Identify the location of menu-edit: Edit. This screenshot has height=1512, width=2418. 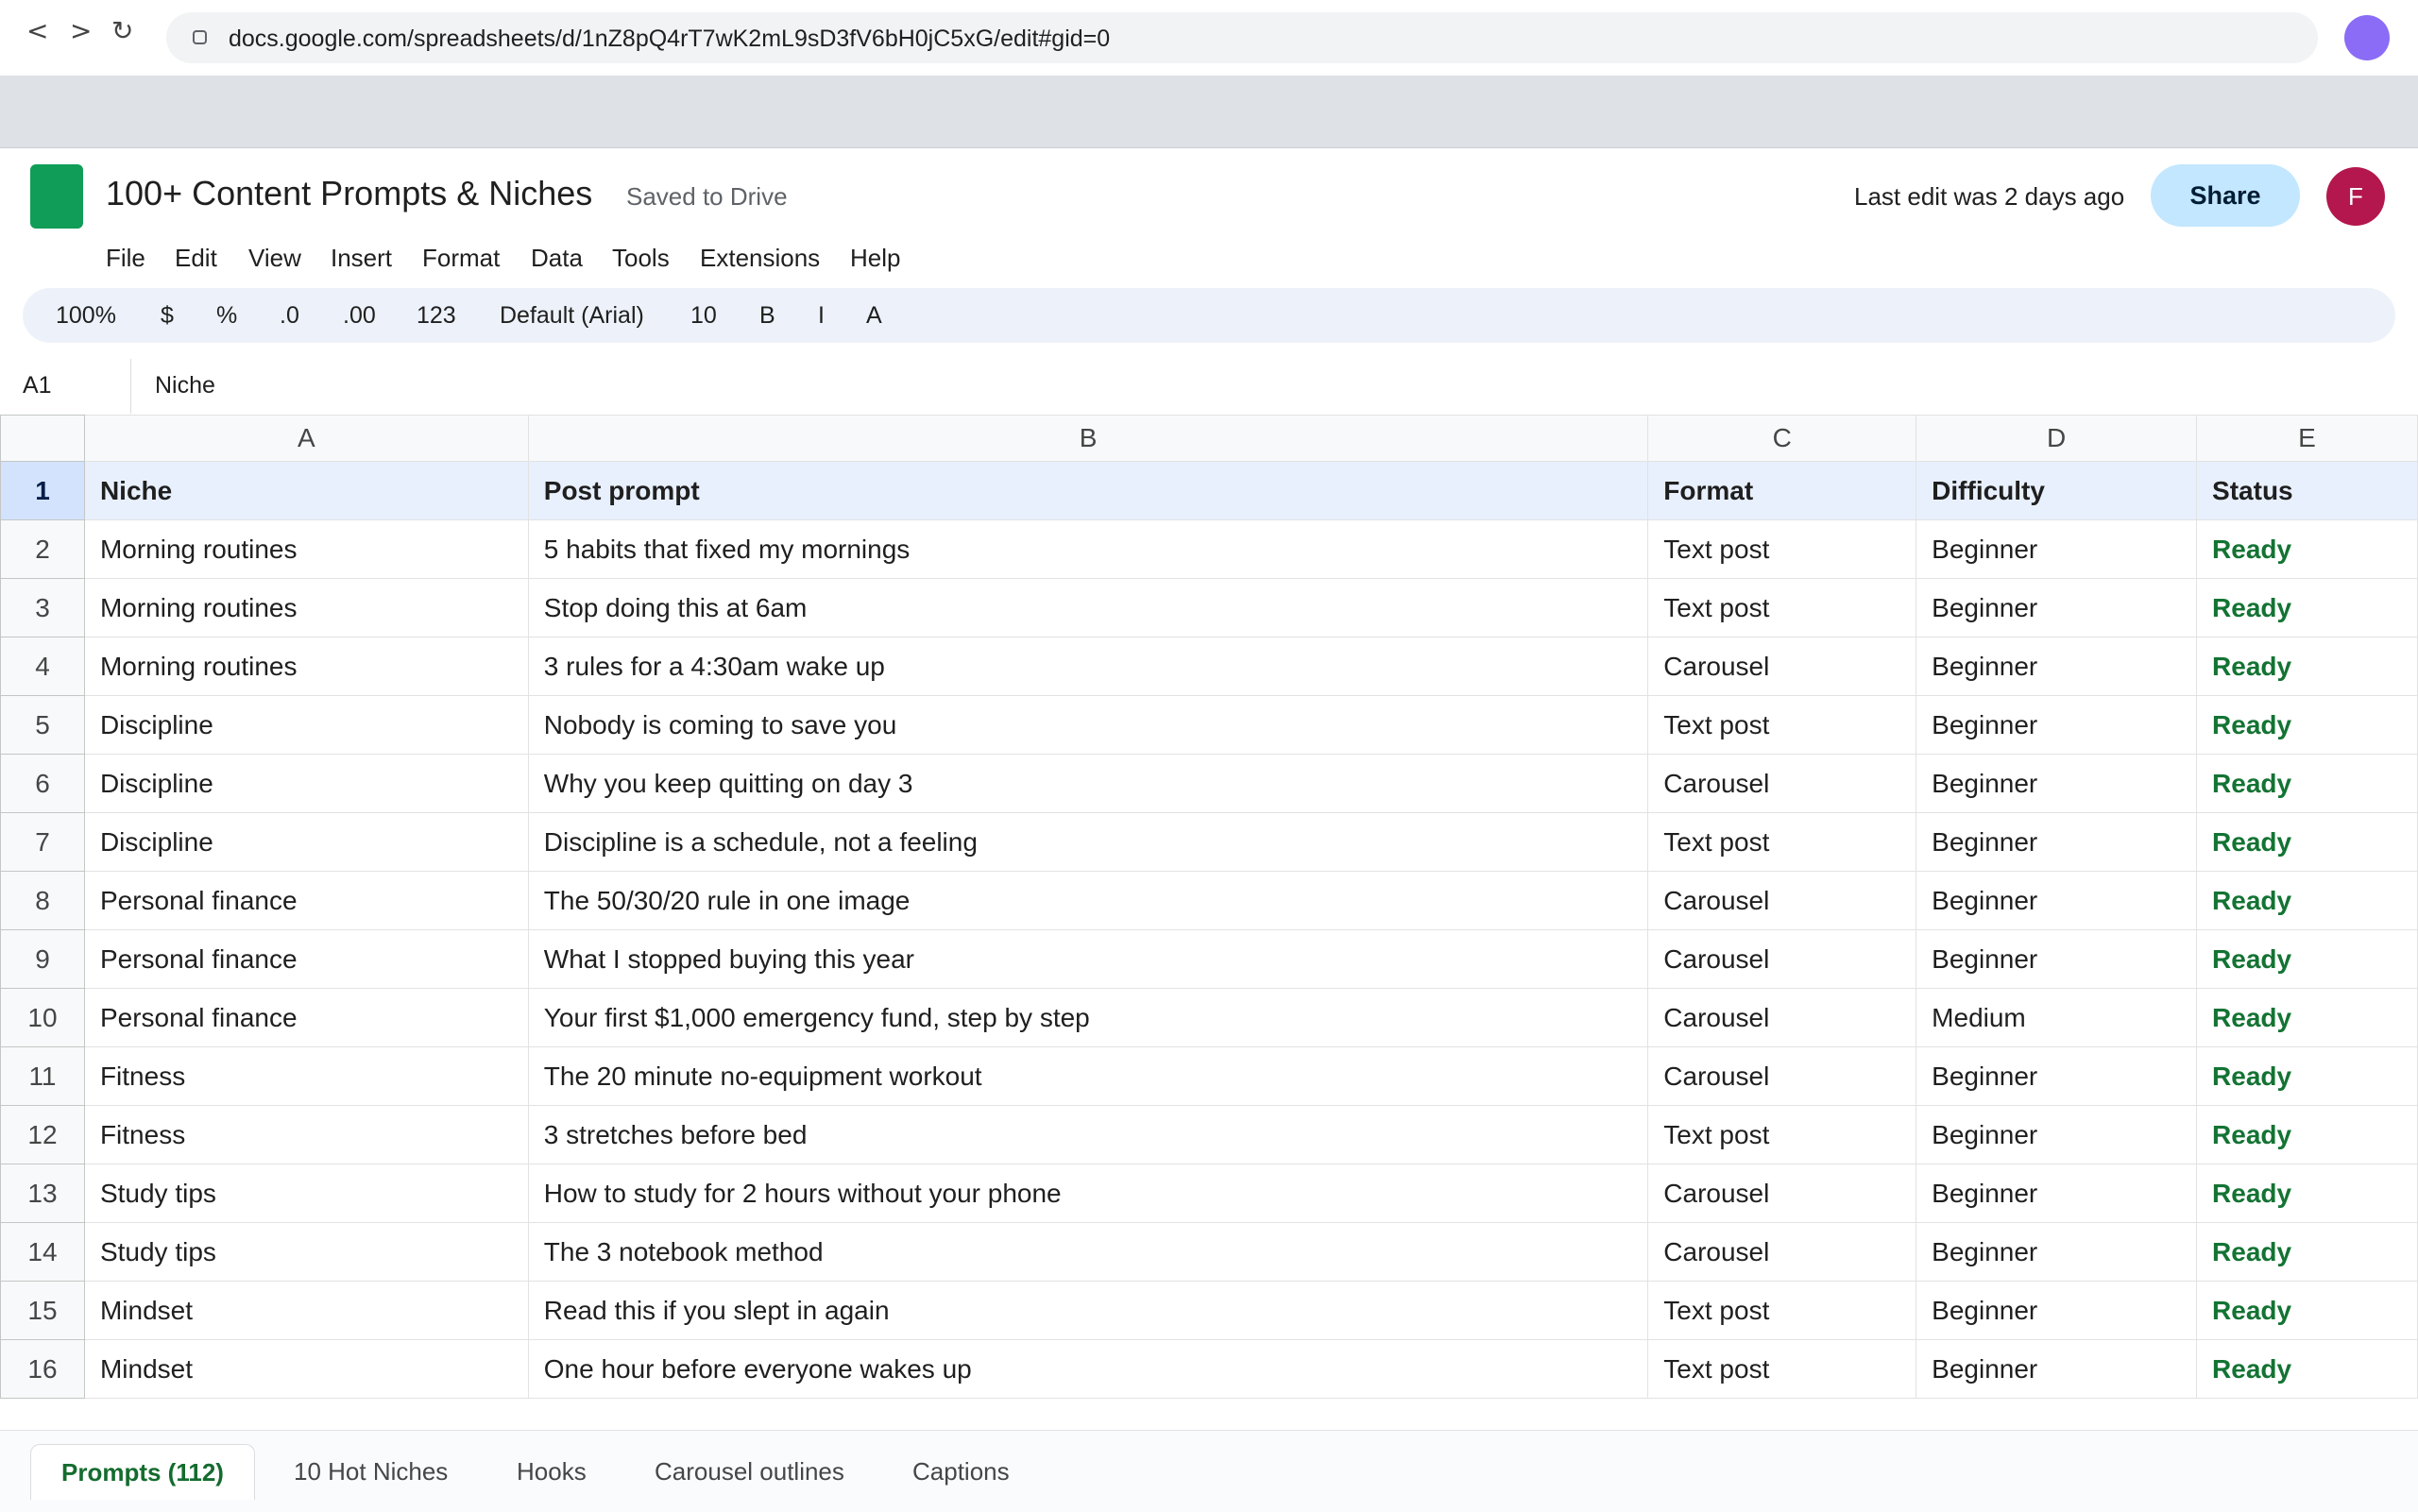
(196, 258).